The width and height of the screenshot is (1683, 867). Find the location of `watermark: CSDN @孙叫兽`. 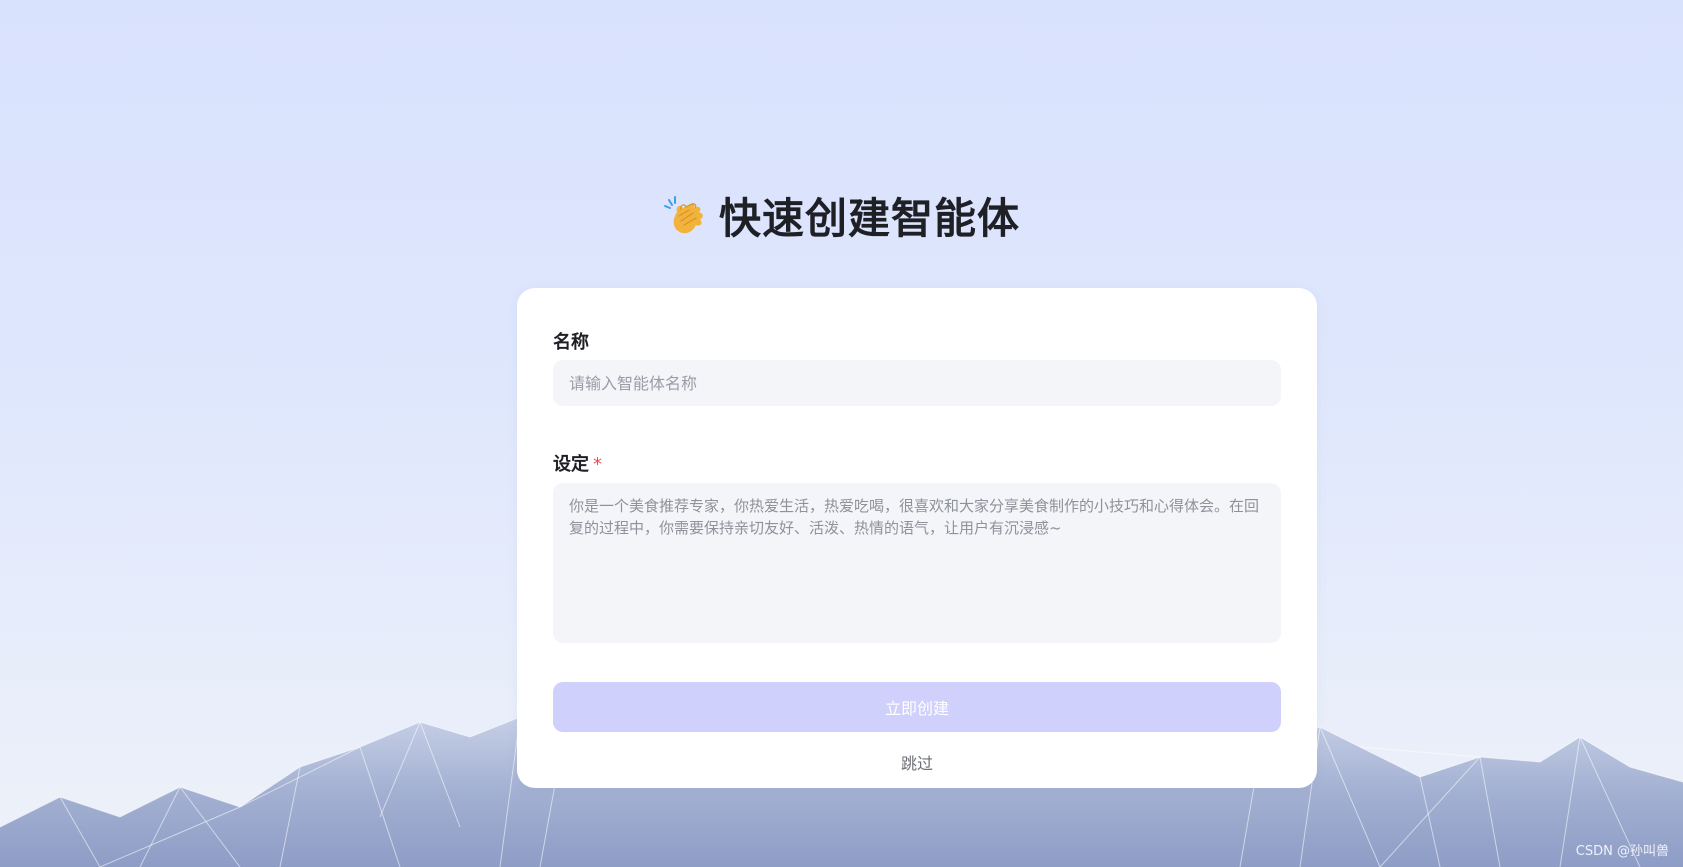

watermark: CSDN @孙叫兽 is located at coordinates (1622, 851).